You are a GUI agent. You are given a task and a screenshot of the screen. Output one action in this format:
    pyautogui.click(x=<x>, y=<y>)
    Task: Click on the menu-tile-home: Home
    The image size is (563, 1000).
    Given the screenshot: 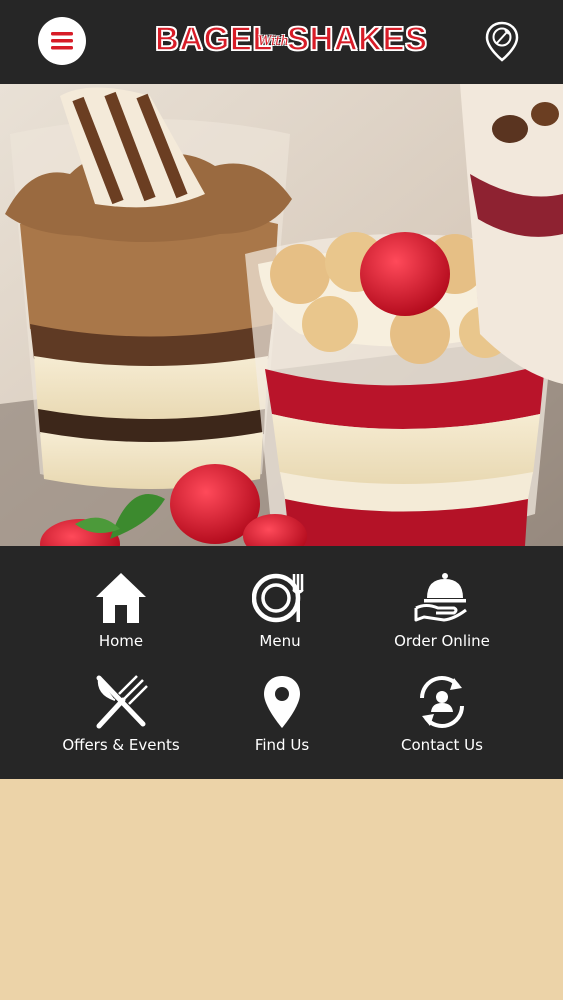 What is the action you would take?
    pyautogui.click(x=121, y=620)
    